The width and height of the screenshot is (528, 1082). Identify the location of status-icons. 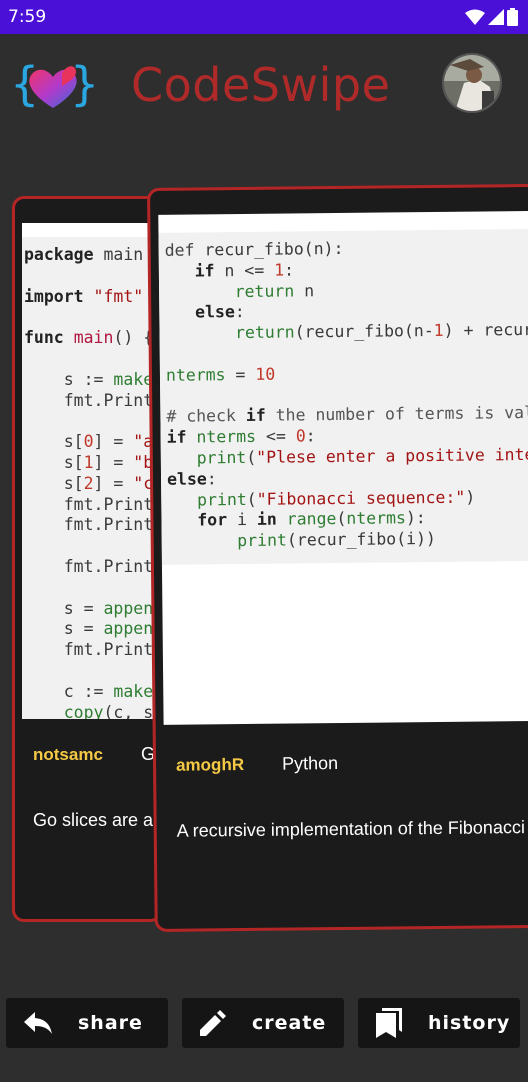
(491, 17).